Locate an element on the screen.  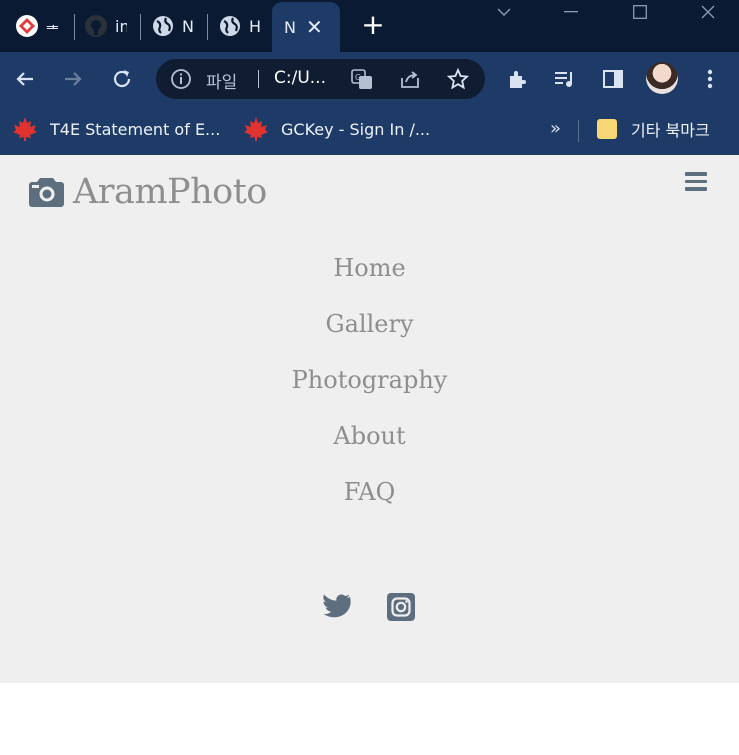
bookmarks-divider is located at coordinates (578, 131).